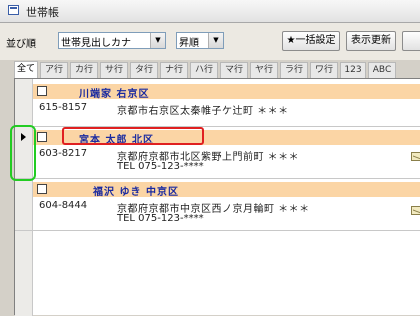 This screenshot has width=420, height=316. What do you see at coordinates (203, 111) in the screenshot?
I see `address: 京都市右京区太秦帷子ケ辻町 ＊＊＊` at bounding box center [203, 111].